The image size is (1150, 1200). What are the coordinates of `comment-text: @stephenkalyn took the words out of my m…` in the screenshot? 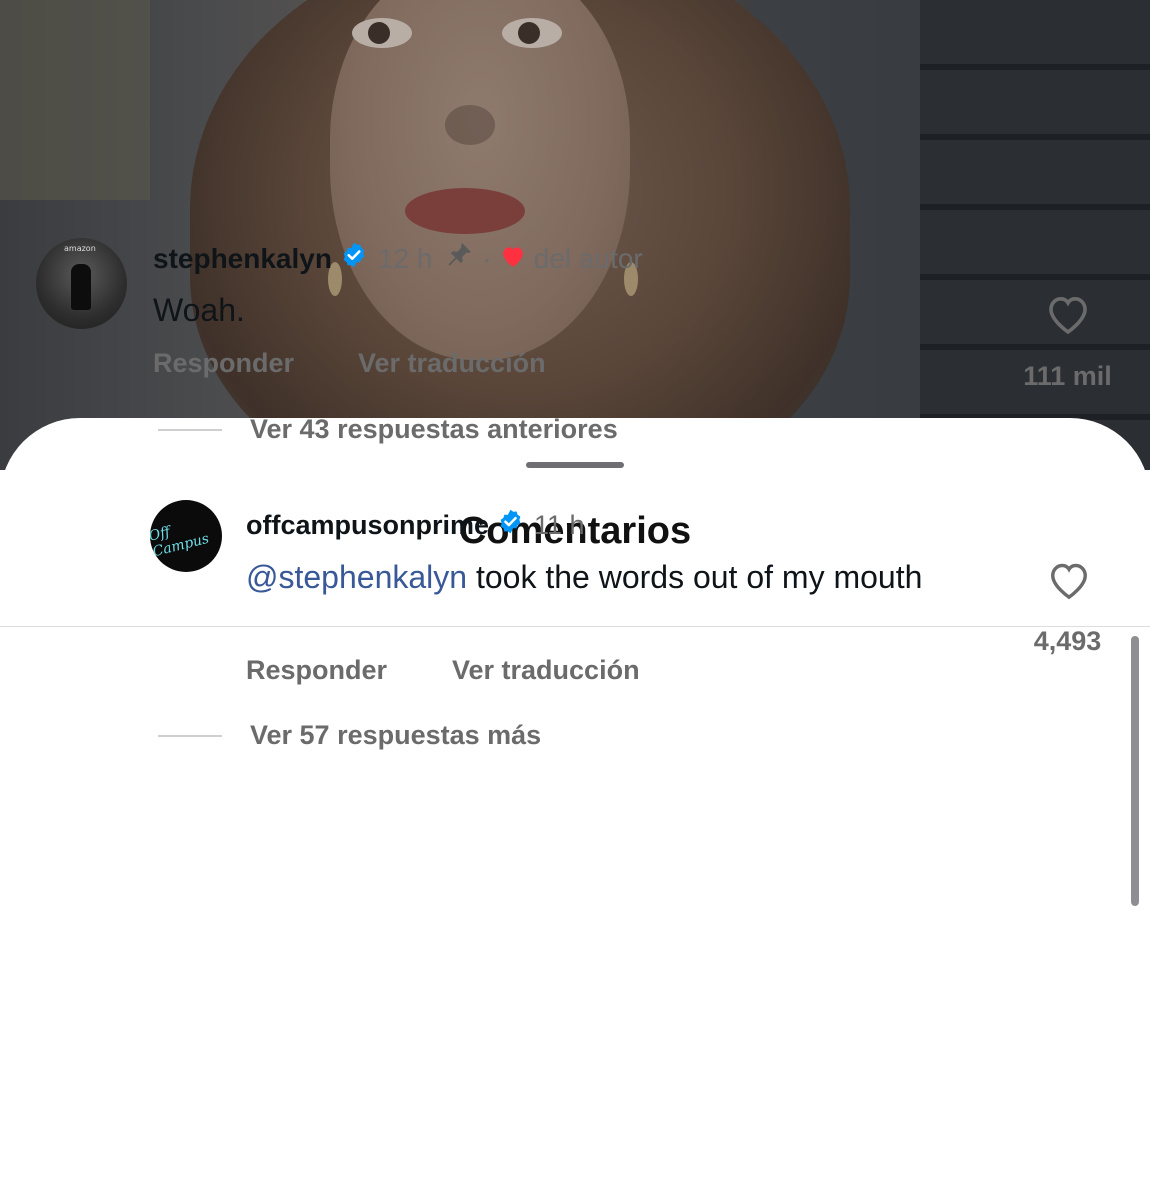 It's located at (606, 577).